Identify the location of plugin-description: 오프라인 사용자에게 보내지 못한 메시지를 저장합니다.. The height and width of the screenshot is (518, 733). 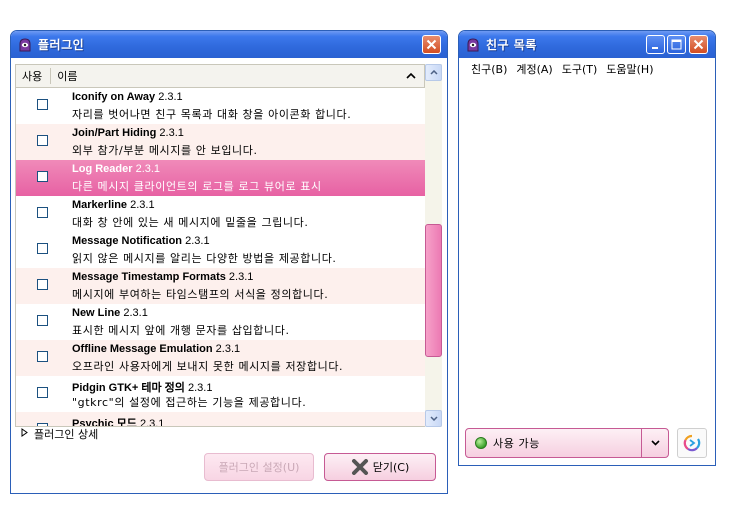
(208, 366).